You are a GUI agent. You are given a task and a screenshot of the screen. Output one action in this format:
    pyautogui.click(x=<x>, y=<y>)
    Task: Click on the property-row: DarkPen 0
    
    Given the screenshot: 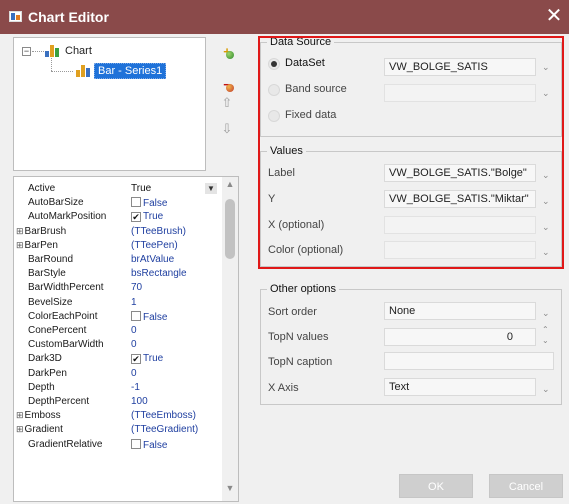 What is the action you would take?
    pyautogui.click(x=117, y=374)
    